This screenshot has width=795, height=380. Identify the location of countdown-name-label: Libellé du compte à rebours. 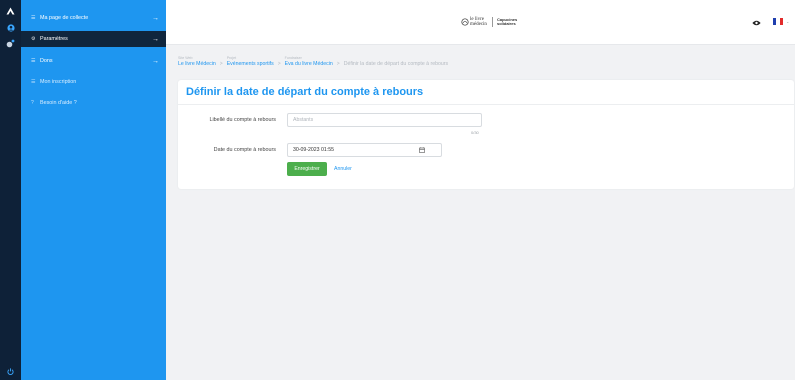
(242, 120).